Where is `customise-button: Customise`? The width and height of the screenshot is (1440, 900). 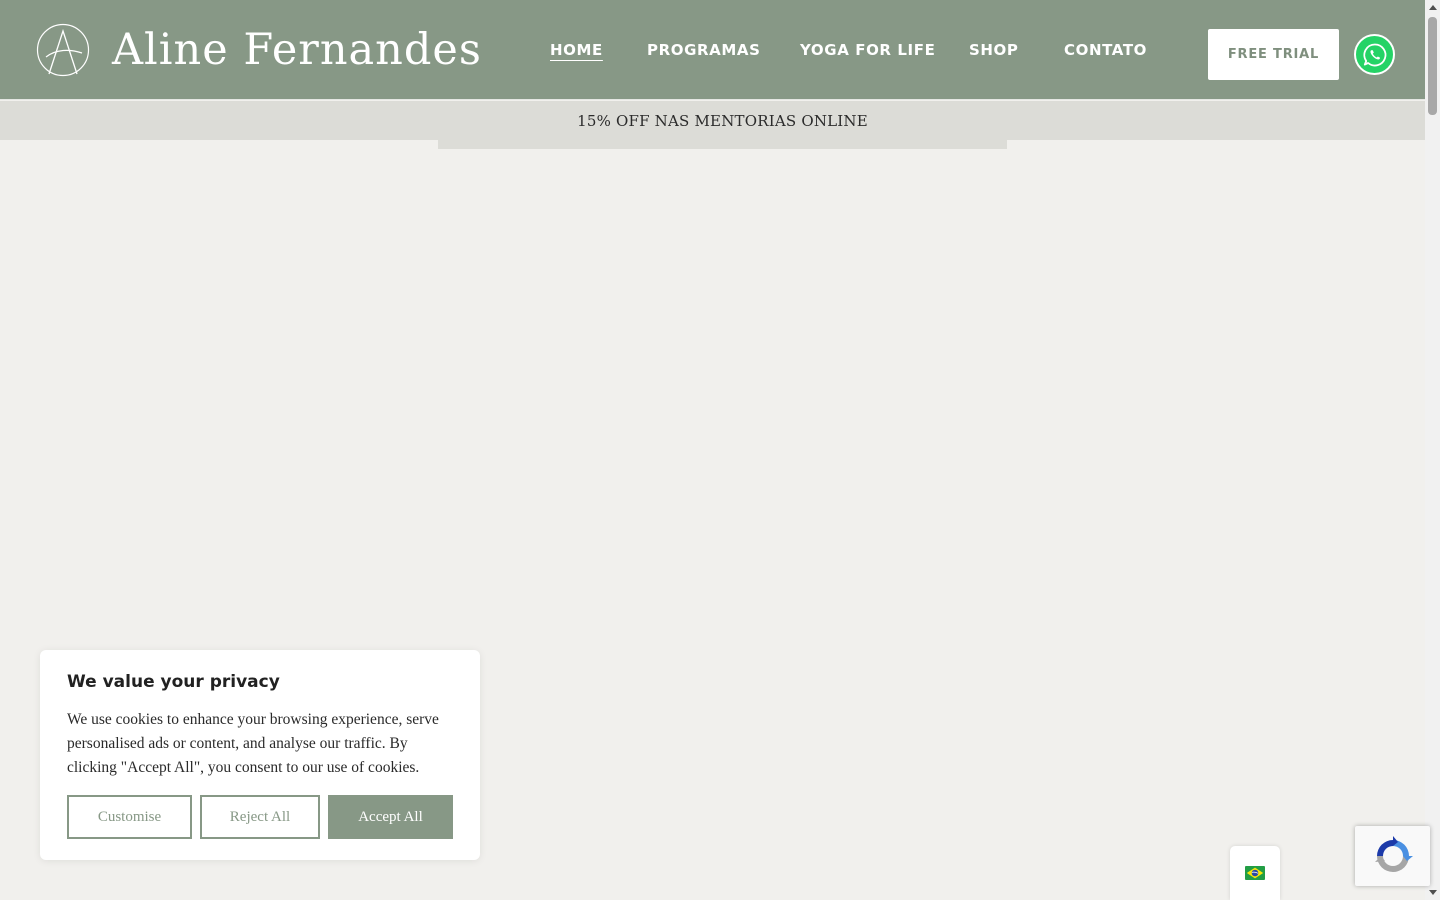 customise-button: Customise is located at coordinates (129, 817).